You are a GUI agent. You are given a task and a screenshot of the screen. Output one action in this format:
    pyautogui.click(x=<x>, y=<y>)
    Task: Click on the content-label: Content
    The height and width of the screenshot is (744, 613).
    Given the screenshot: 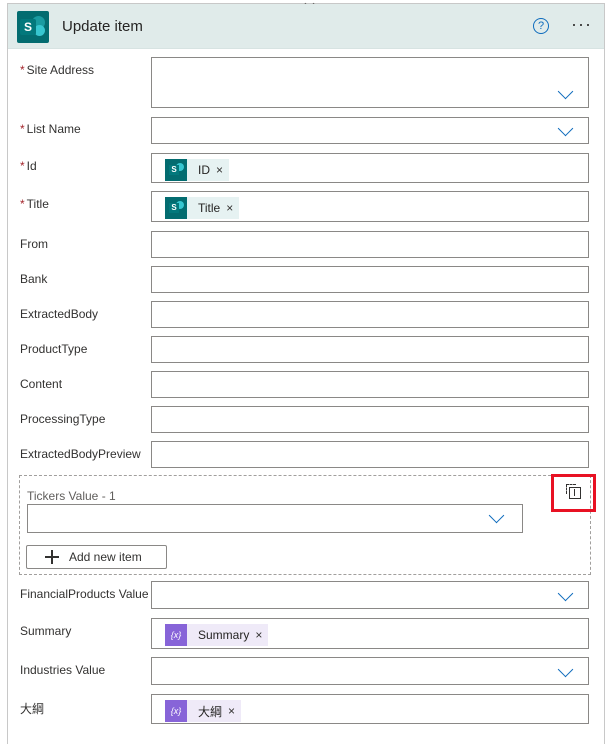 What is the action you would take?
    pyautogui.click(x=41, y=384)
    